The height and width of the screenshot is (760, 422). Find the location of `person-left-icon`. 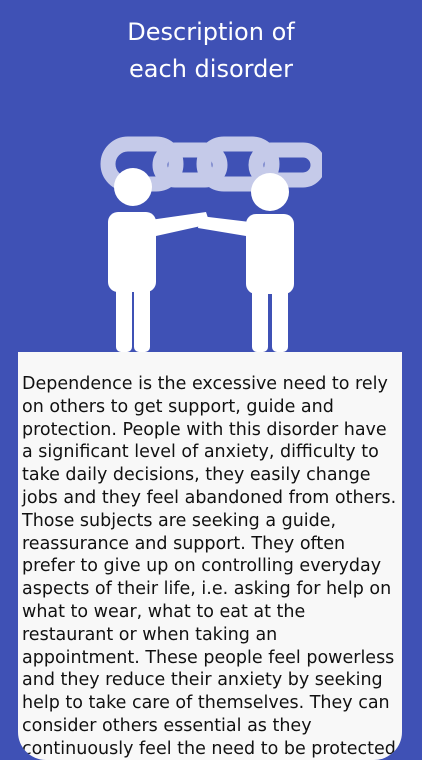

person-left-icon is located at coordinates (159, 260).